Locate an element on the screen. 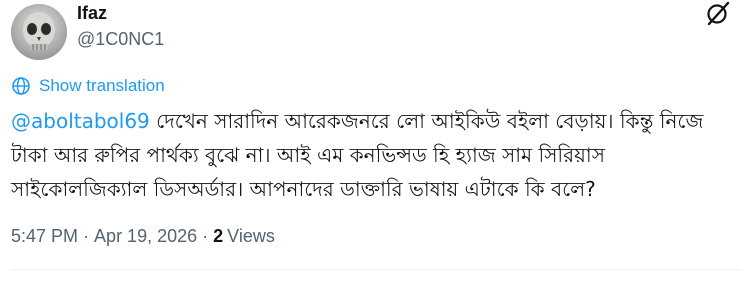  author-display-name: Ifaz is located at coordinates (92, 13).